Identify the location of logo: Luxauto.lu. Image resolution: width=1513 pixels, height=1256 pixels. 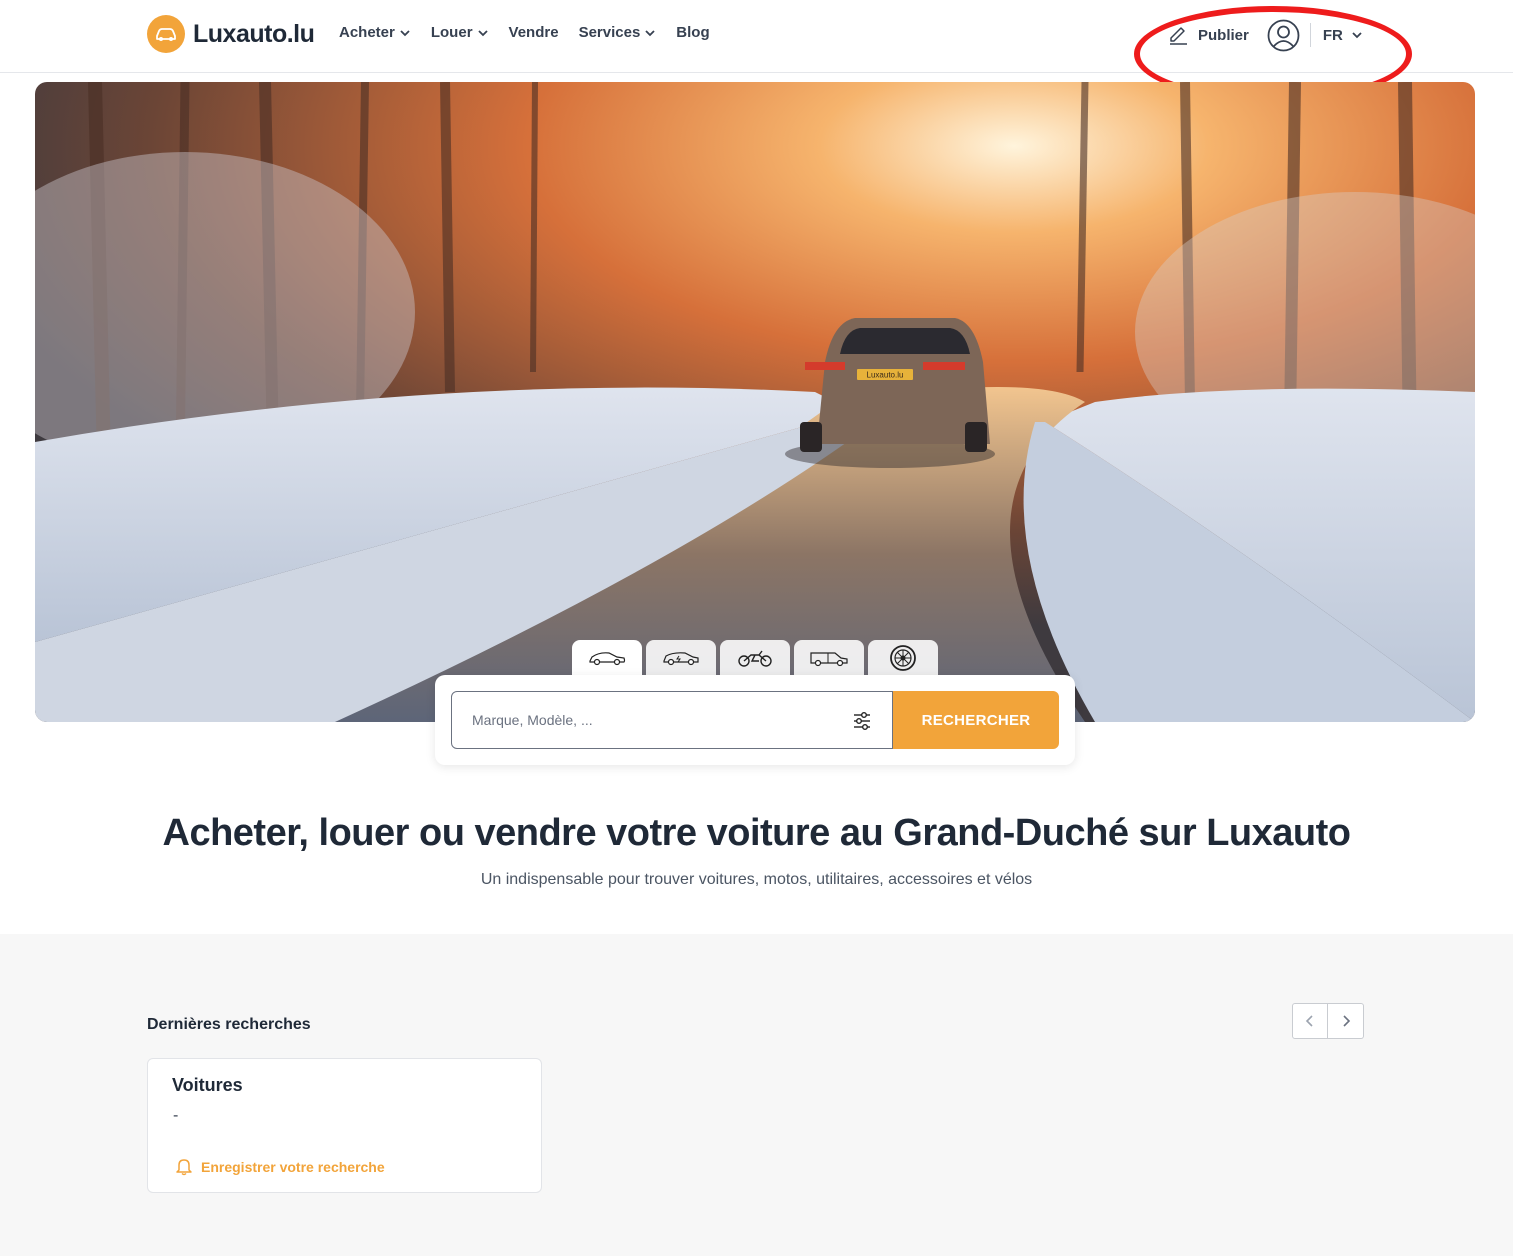
(231, 34).